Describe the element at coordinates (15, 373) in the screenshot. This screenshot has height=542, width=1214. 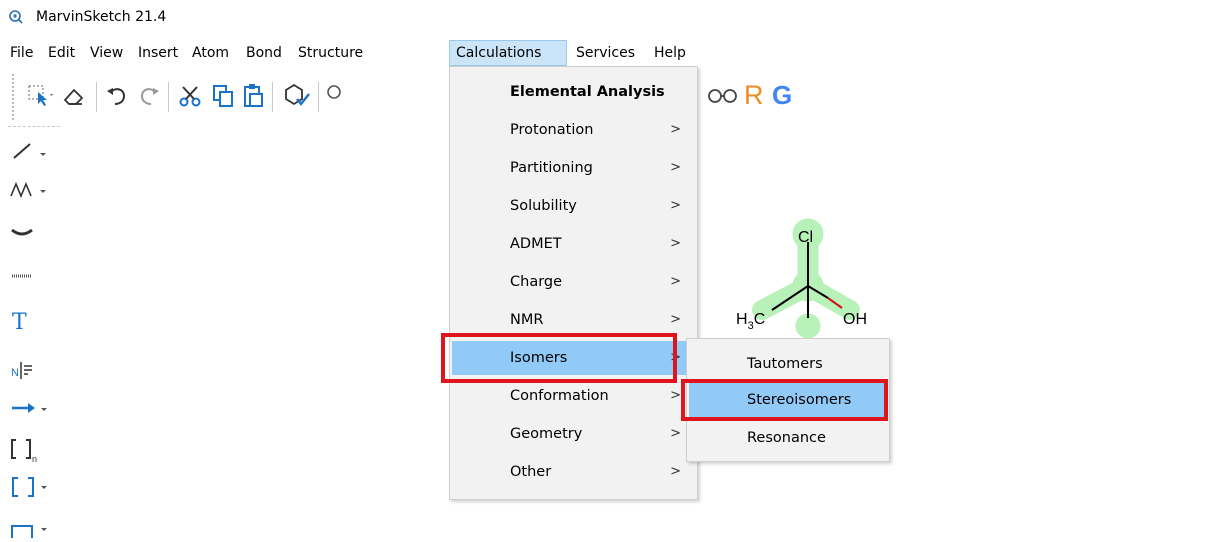
I see `svg-text: N` at that location.